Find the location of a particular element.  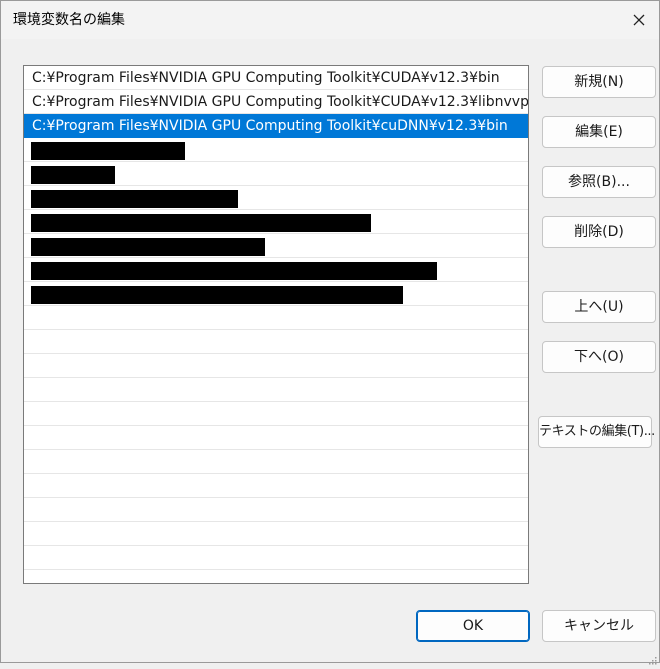

move-down-button: 下へ(O) is located at coordinates (599, 357).